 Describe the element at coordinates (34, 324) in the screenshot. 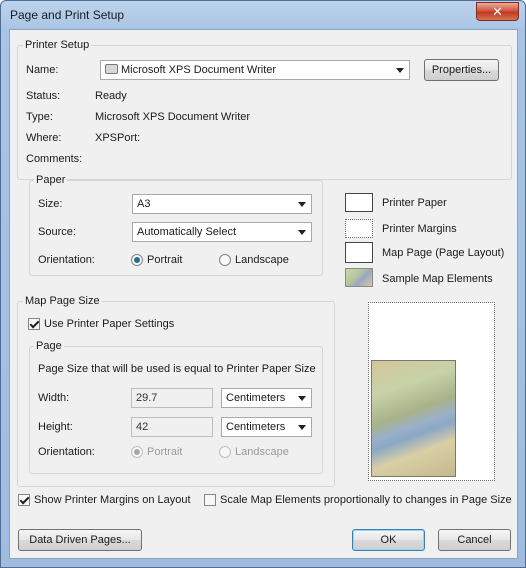

I see `use-printer-paper-checkbox` at that location.